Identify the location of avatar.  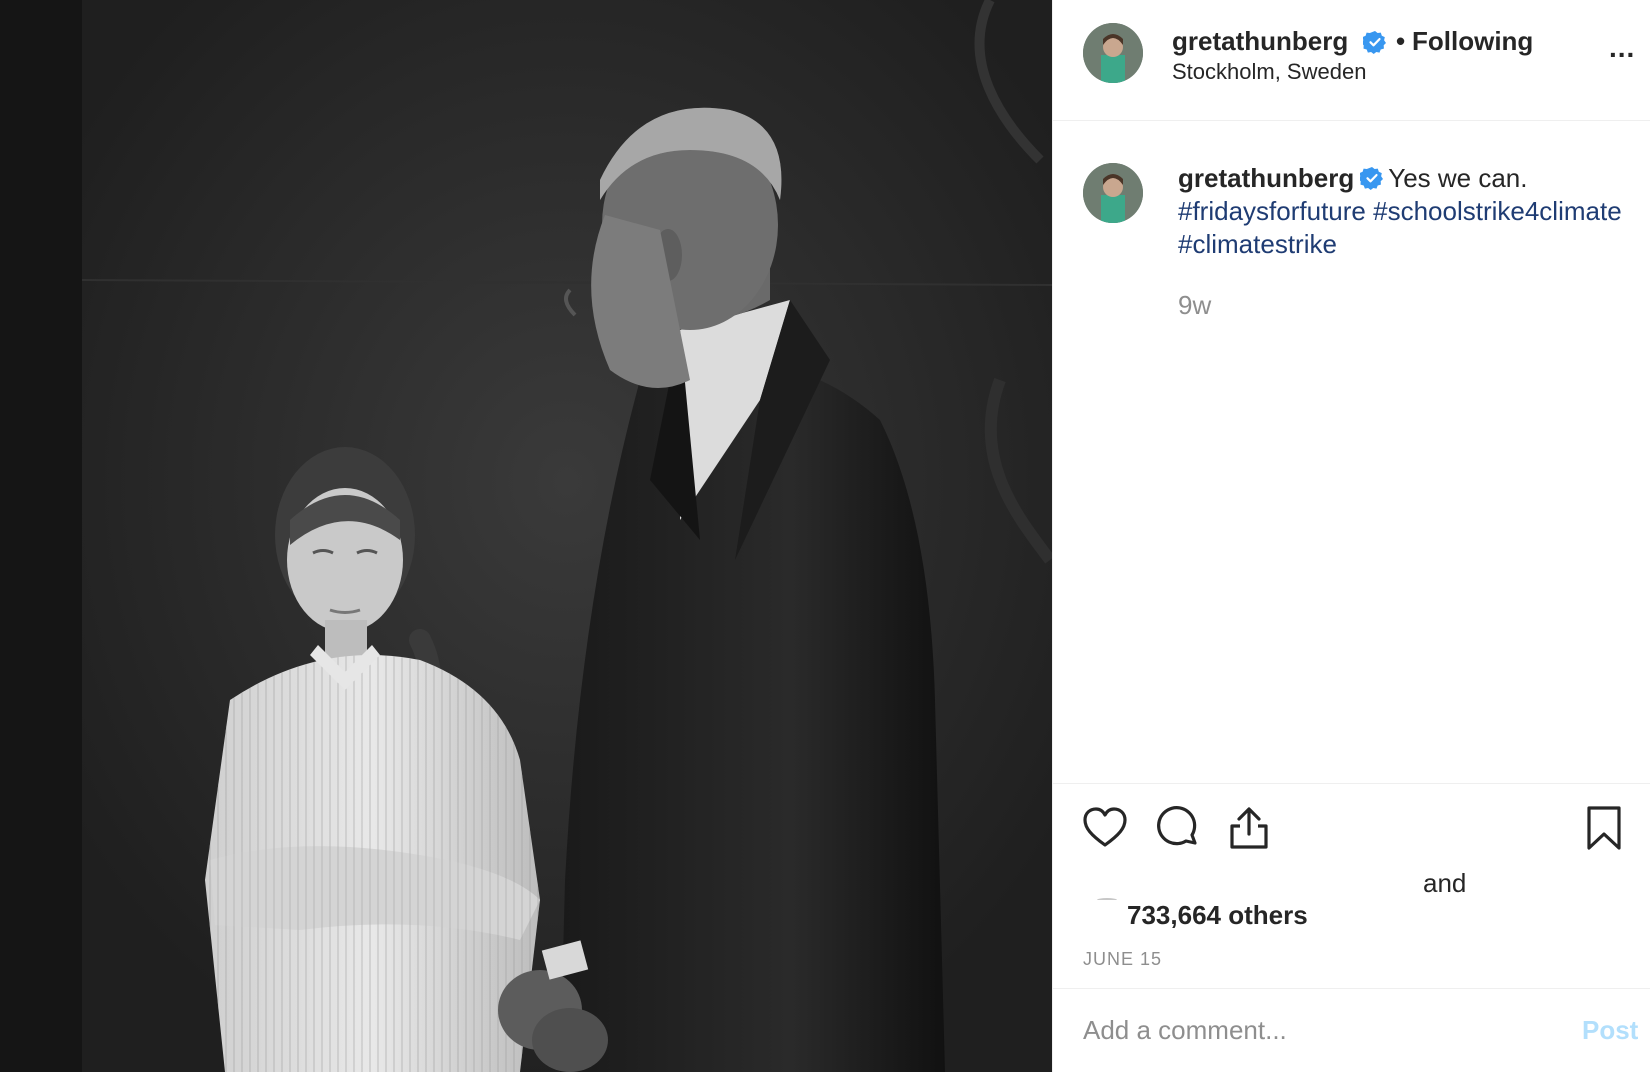
(1113, 53).